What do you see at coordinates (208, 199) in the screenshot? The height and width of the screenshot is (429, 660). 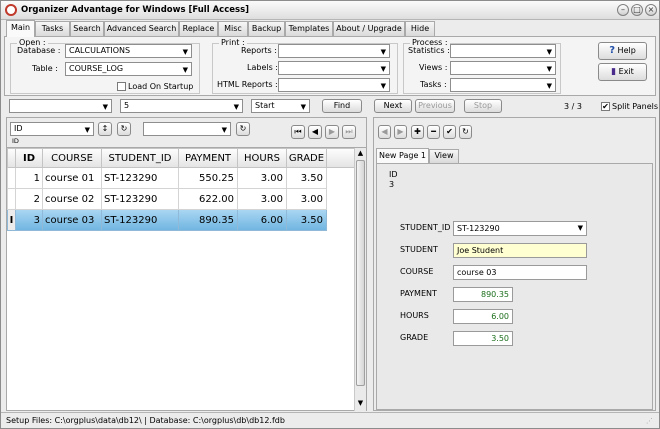 I see `cell-payment: 622.00` at bounding box center [208, 199].